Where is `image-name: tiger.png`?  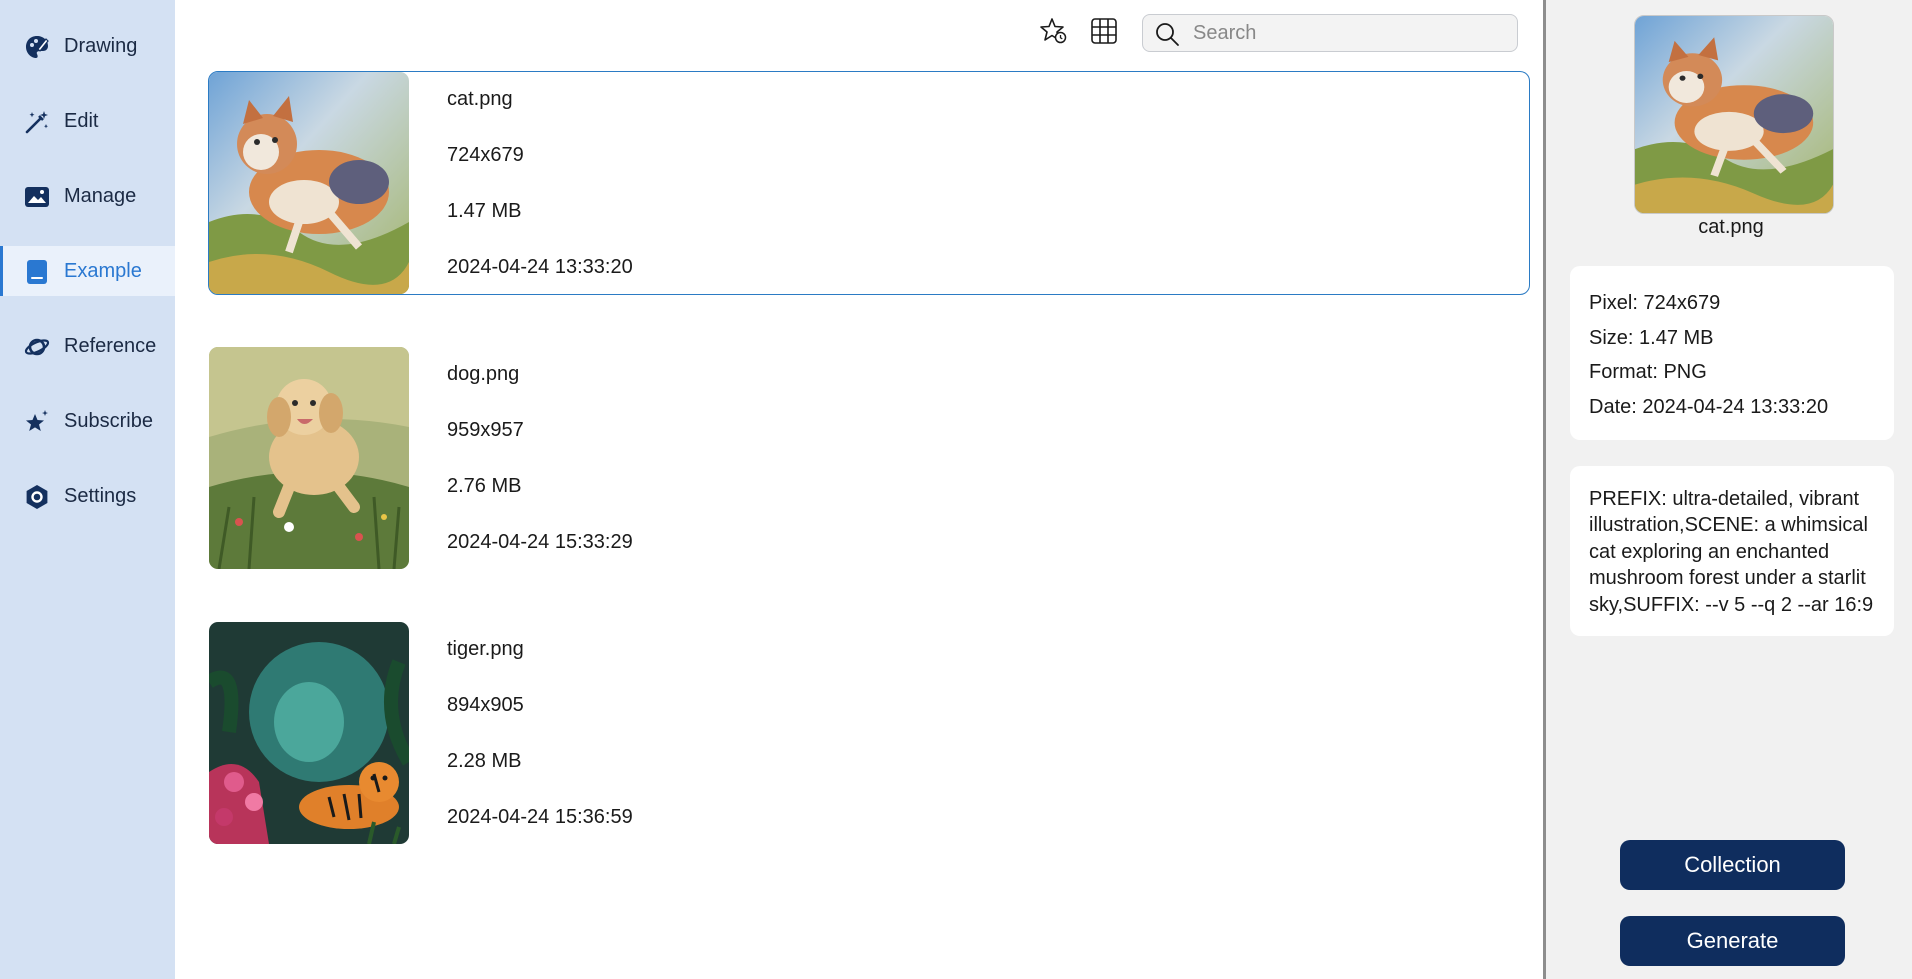 image-name: tiger.png is located at coordinates (485, 649).